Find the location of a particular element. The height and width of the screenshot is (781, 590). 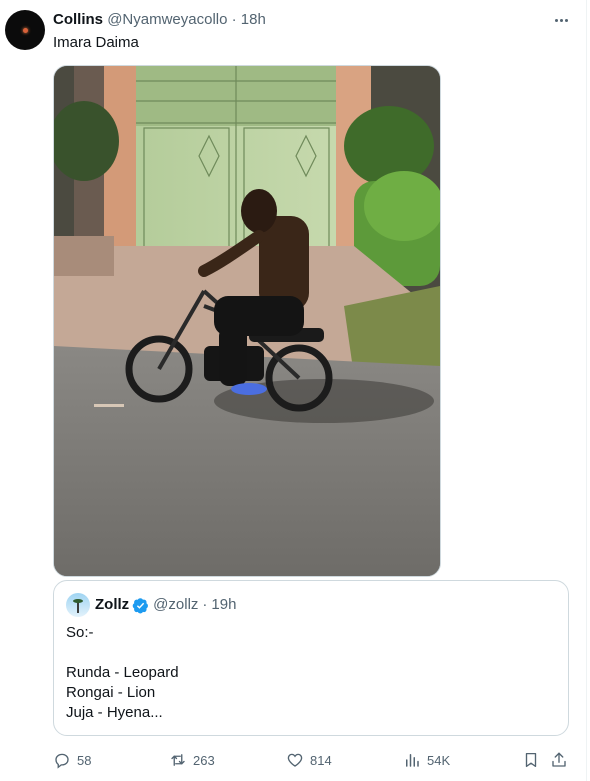

quote-line: Rongai - Lion is located at coordinates (111, 692).